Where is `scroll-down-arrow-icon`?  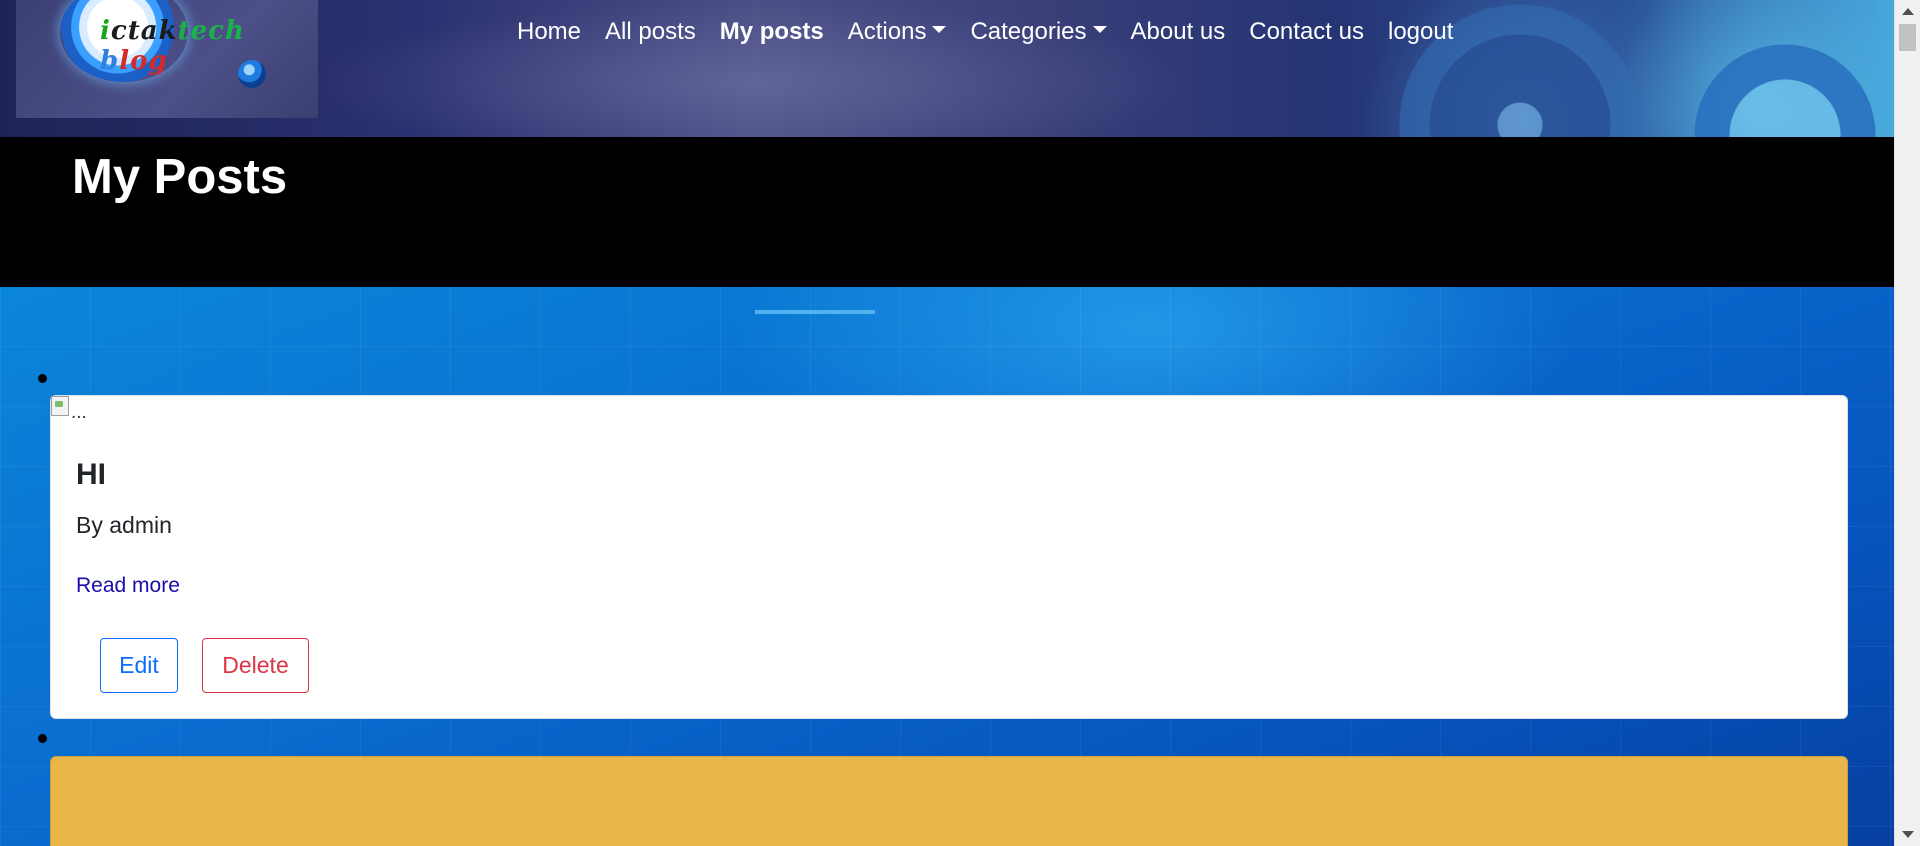 scroll-down-arrow-icon is located at coordinates (1908, 834).